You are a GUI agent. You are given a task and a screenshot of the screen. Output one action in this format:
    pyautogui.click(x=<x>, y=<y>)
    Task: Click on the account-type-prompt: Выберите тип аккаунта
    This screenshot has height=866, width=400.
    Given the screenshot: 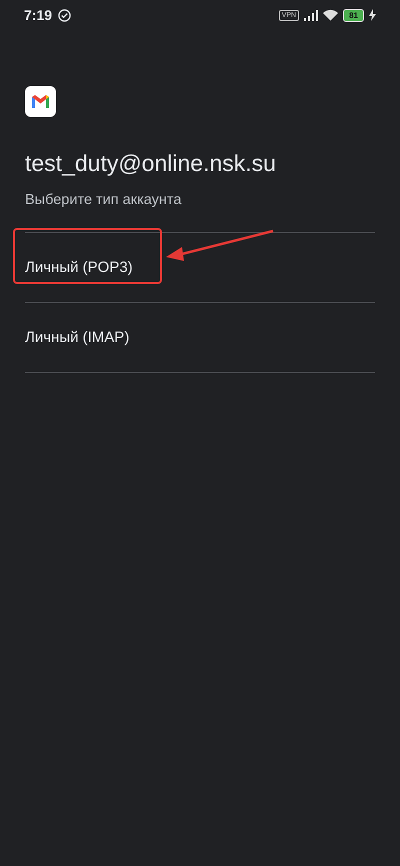 What is the action you would take?
    pyautogui.click(x=103, y=200)
    